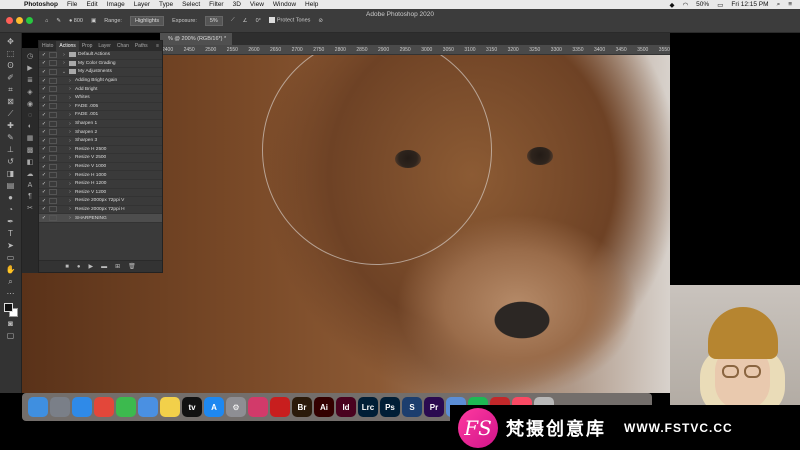  I want to click on menu-type: Type, so click(166, 4).